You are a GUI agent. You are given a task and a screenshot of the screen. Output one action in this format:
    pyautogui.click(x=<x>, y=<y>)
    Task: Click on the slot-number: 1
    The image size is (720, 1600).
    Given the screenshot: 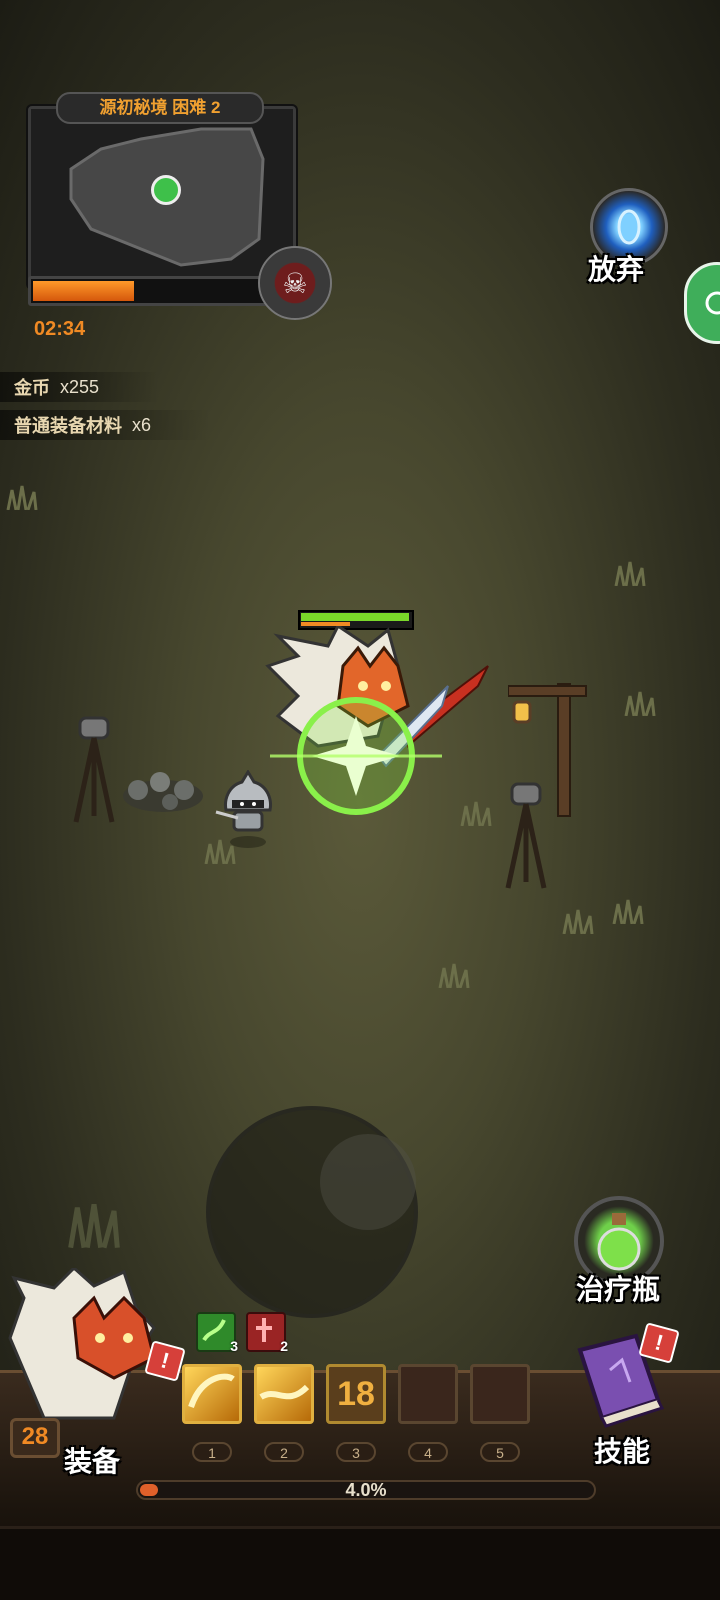 What is the action you would take?
    pyautogui.click(x=212, y=1452)
    